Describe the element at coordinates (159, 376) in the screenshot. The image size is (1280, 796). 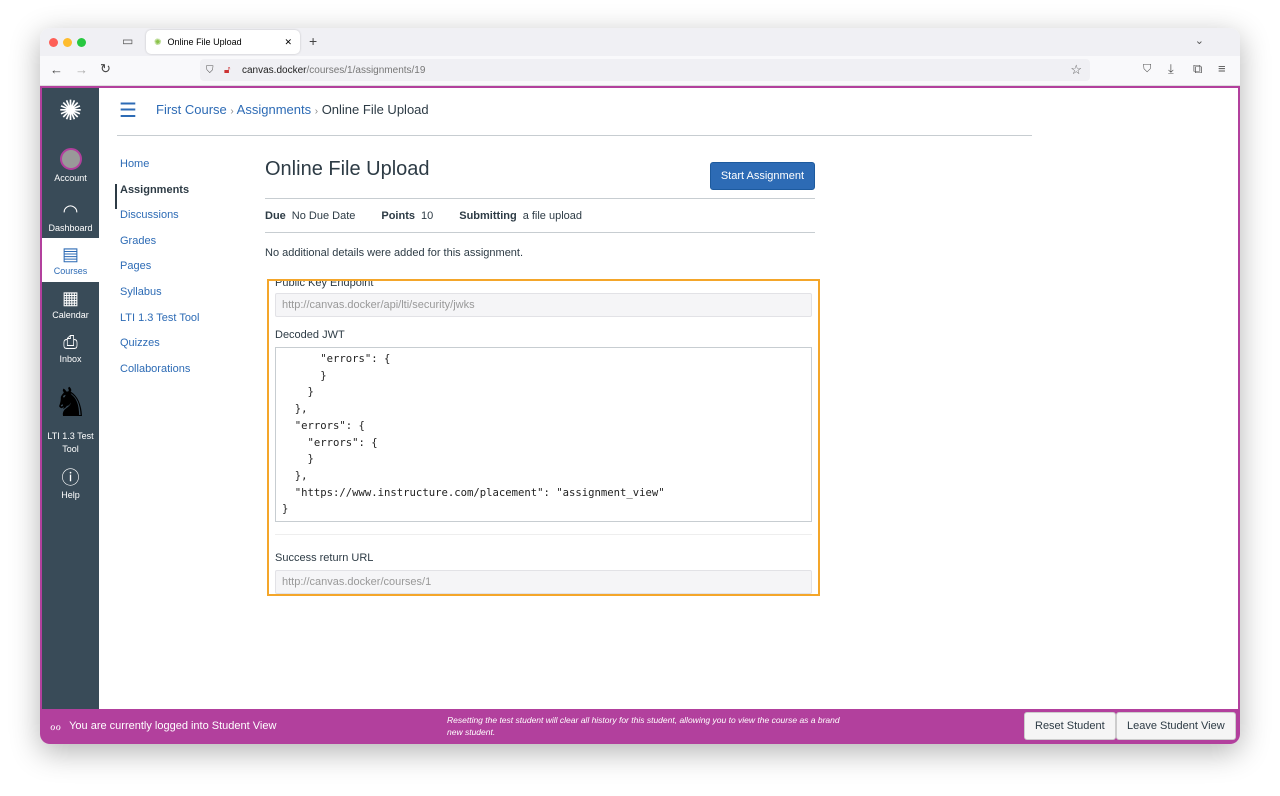
I see `course-nav-collaborations: Collaborations` at that location.